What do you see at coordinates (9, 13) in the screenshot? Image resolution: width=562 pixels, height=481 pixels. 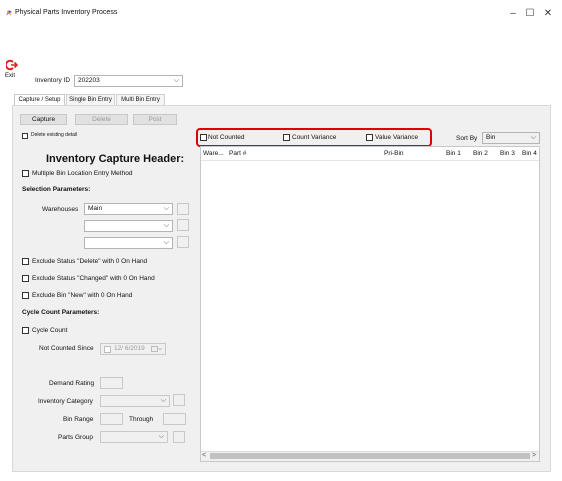 I see `app-icon` at bounding box center [9, 13].